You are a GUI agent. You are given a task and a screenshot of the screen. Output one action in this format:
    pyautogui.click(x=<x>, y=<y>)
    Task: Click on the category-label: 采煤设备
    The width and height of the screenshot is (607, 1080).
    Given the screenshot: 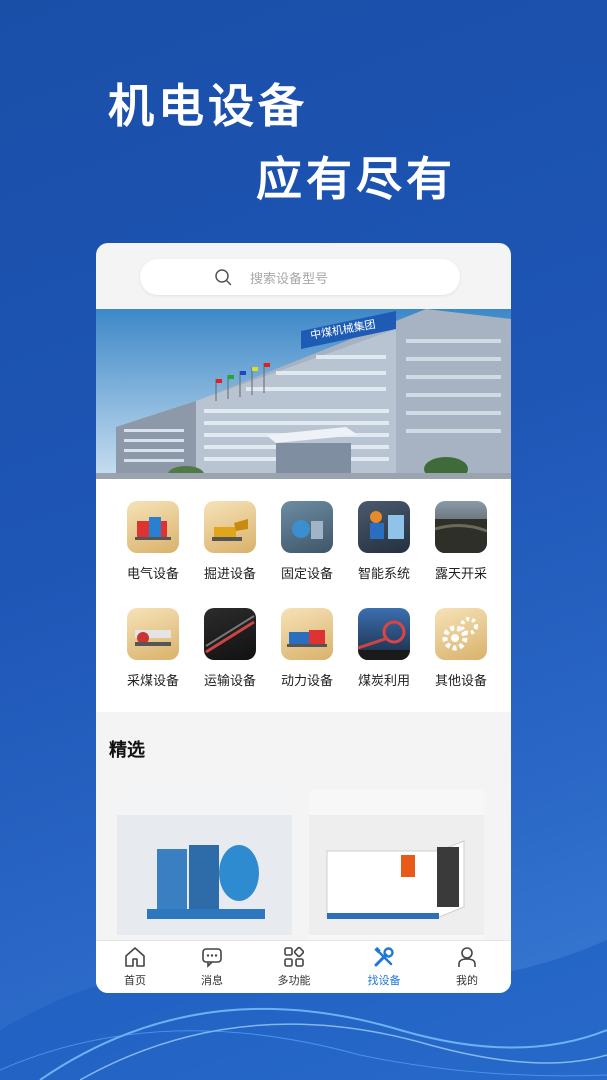 What is the action you would take?
    pyautogui.click(x=152, y=681)
    